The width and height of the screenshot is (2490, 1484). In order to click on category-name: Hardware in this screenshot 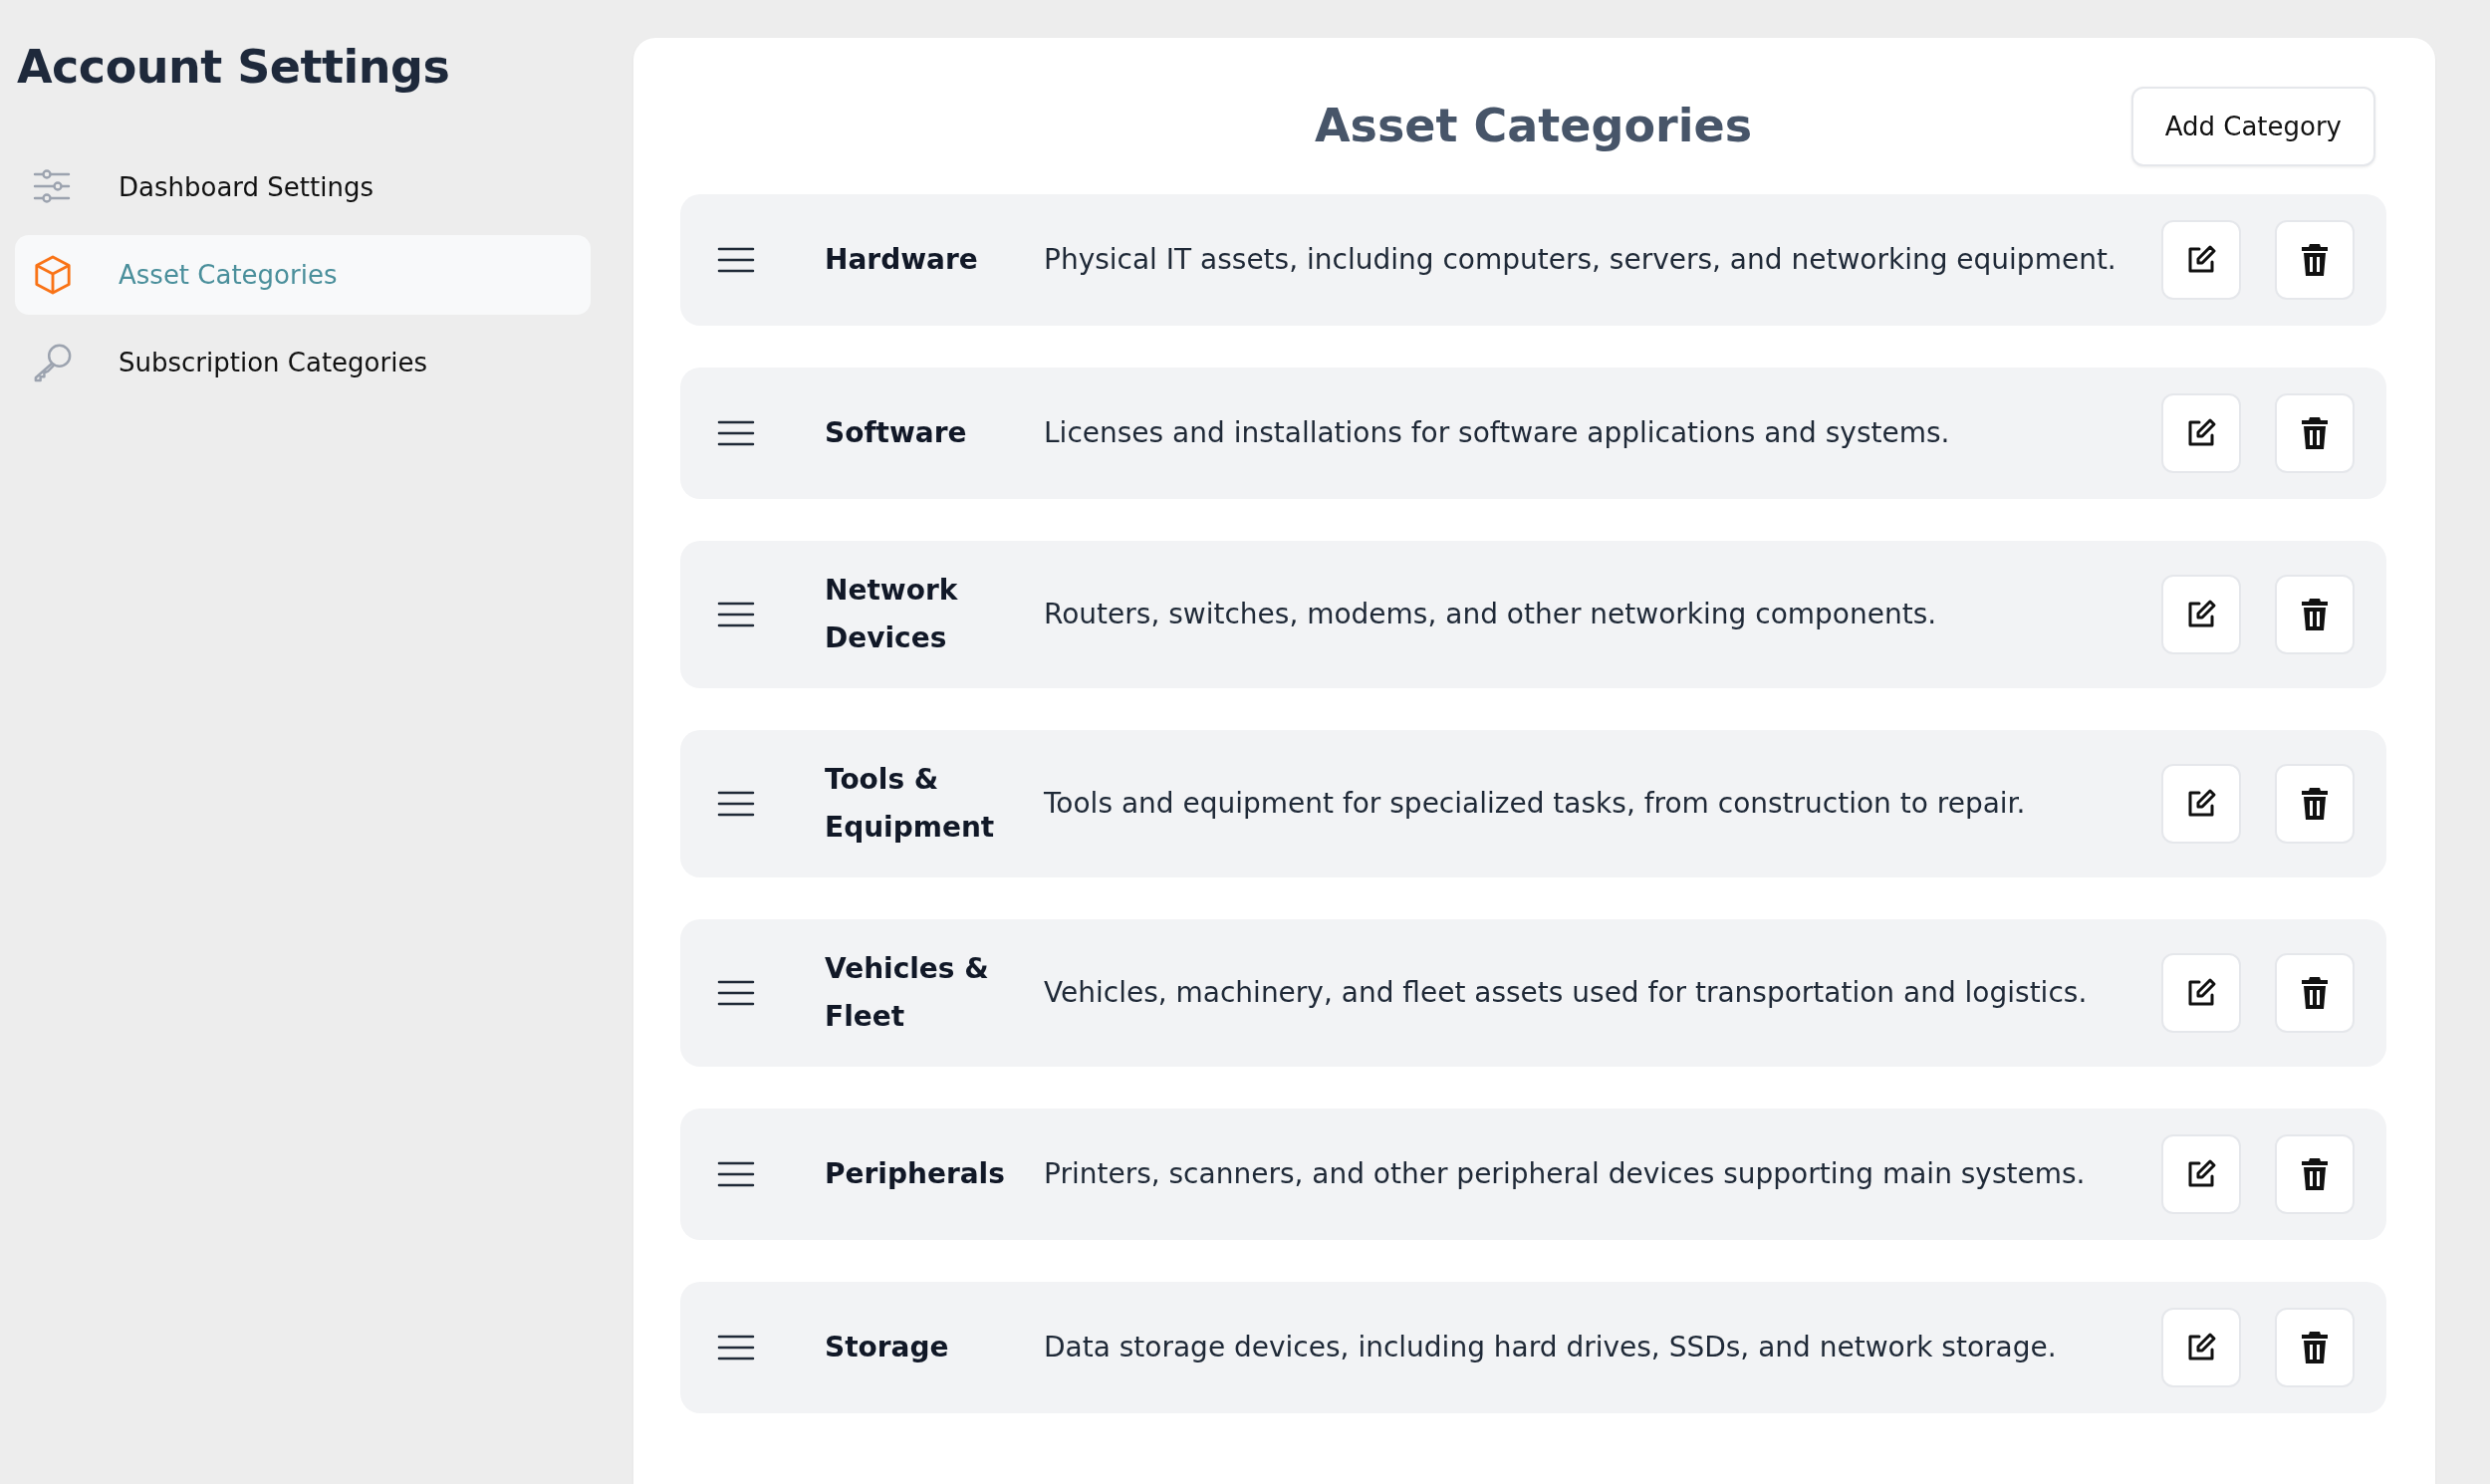, I will do `click(902, 260)`.